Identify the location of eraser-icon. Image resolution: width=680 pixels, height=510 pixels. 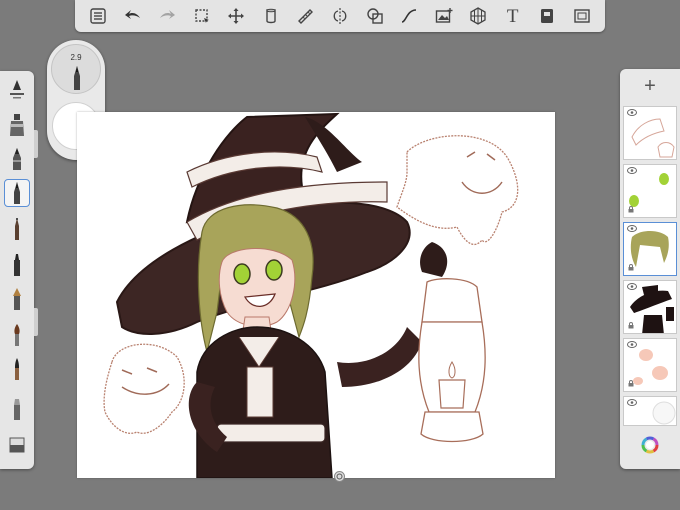
(17, 445).